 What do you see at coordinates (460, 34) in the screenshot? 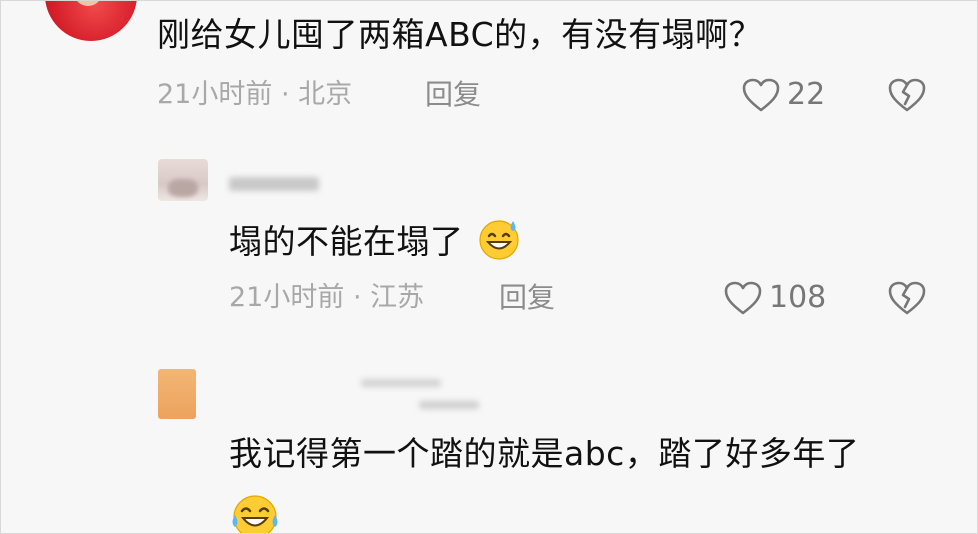
I see `comment-text: 刚给女儿囤了两箱ABC的，有没有塌啊？` at bounding box center [460, 34].